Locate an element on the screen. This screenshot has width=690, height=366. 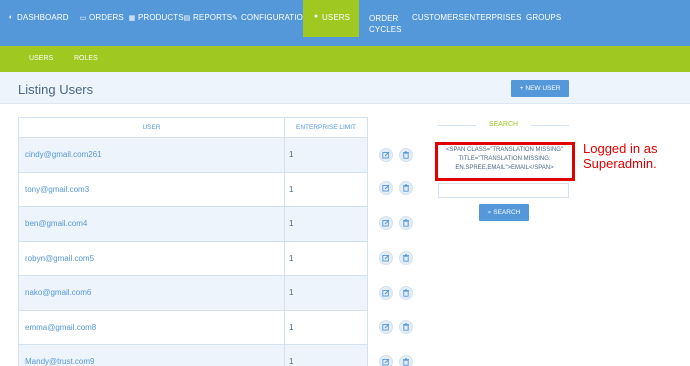
table-row: robyn@gmail.com5 1 is located at coordinates (193, 258).